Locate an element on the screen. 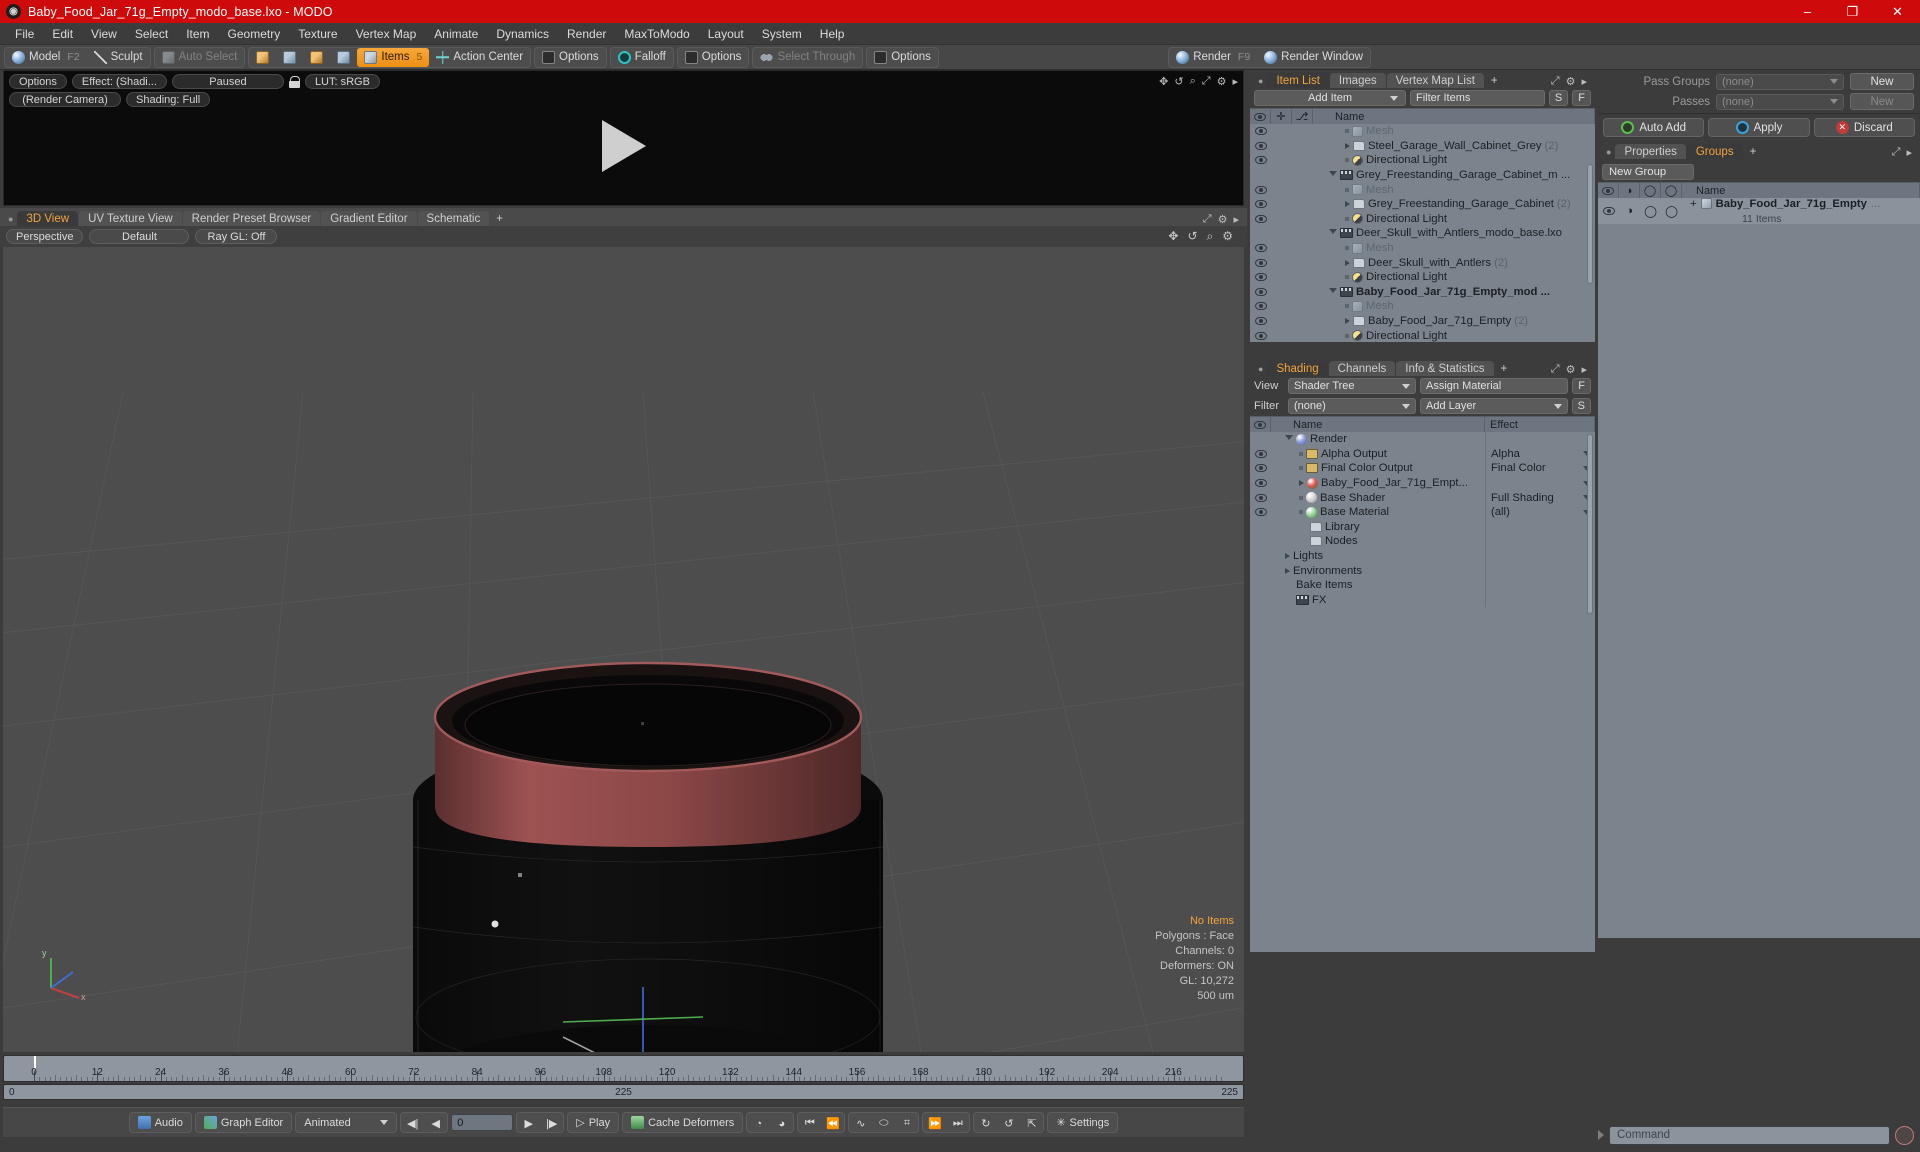 The image size is (1920, 1152). edge-mode-button is located at coordinates (289, 57).